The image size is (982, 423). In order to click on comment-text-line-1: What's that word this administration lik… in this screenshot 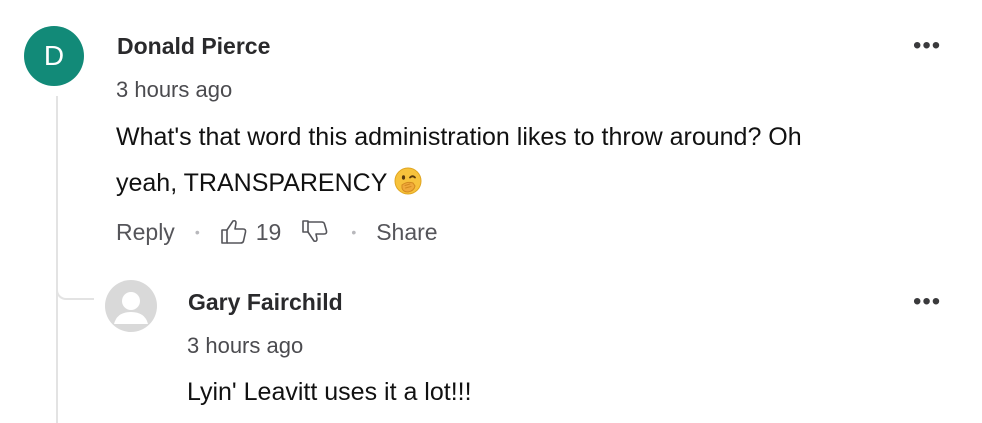, I will do `click(459, 137)`.